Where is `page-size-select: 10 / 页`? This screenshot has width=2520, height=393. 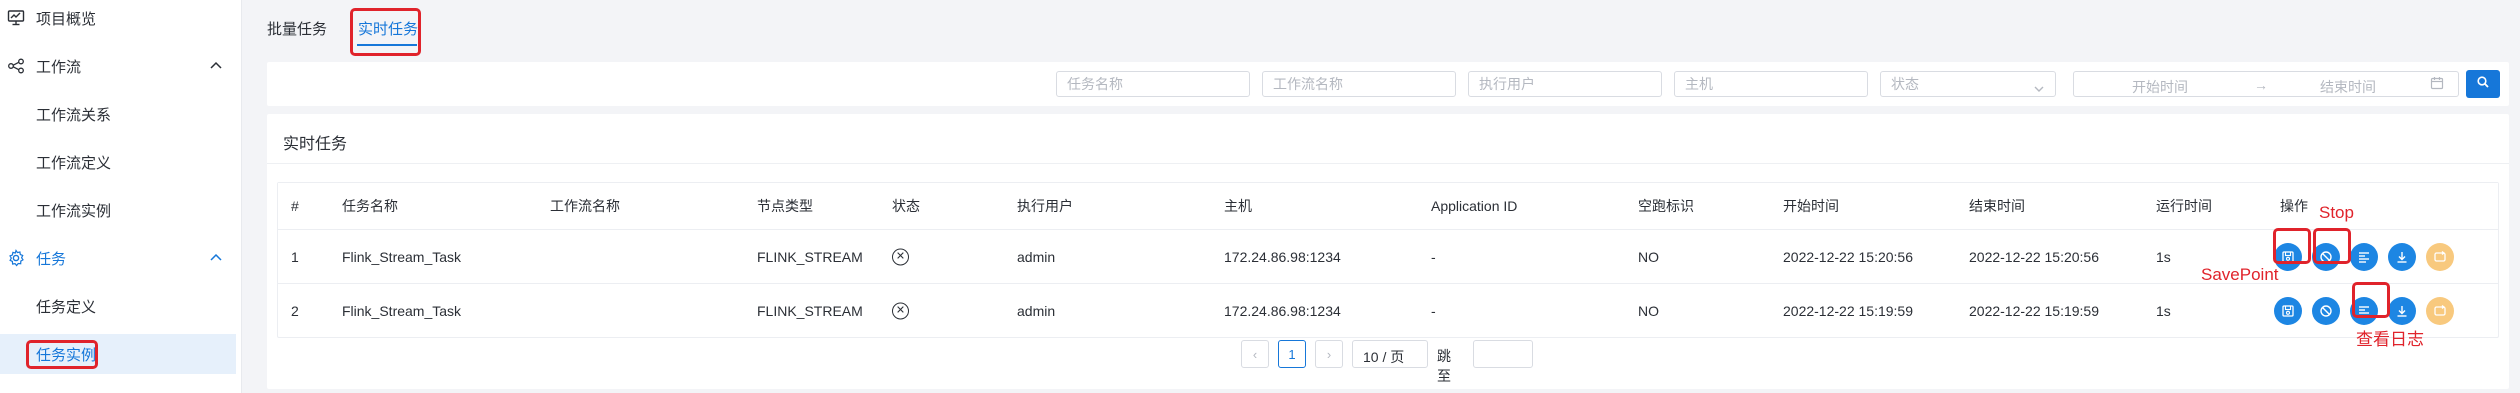
page-size-select: 10 / 页 is located at coordinates (1390, 354).